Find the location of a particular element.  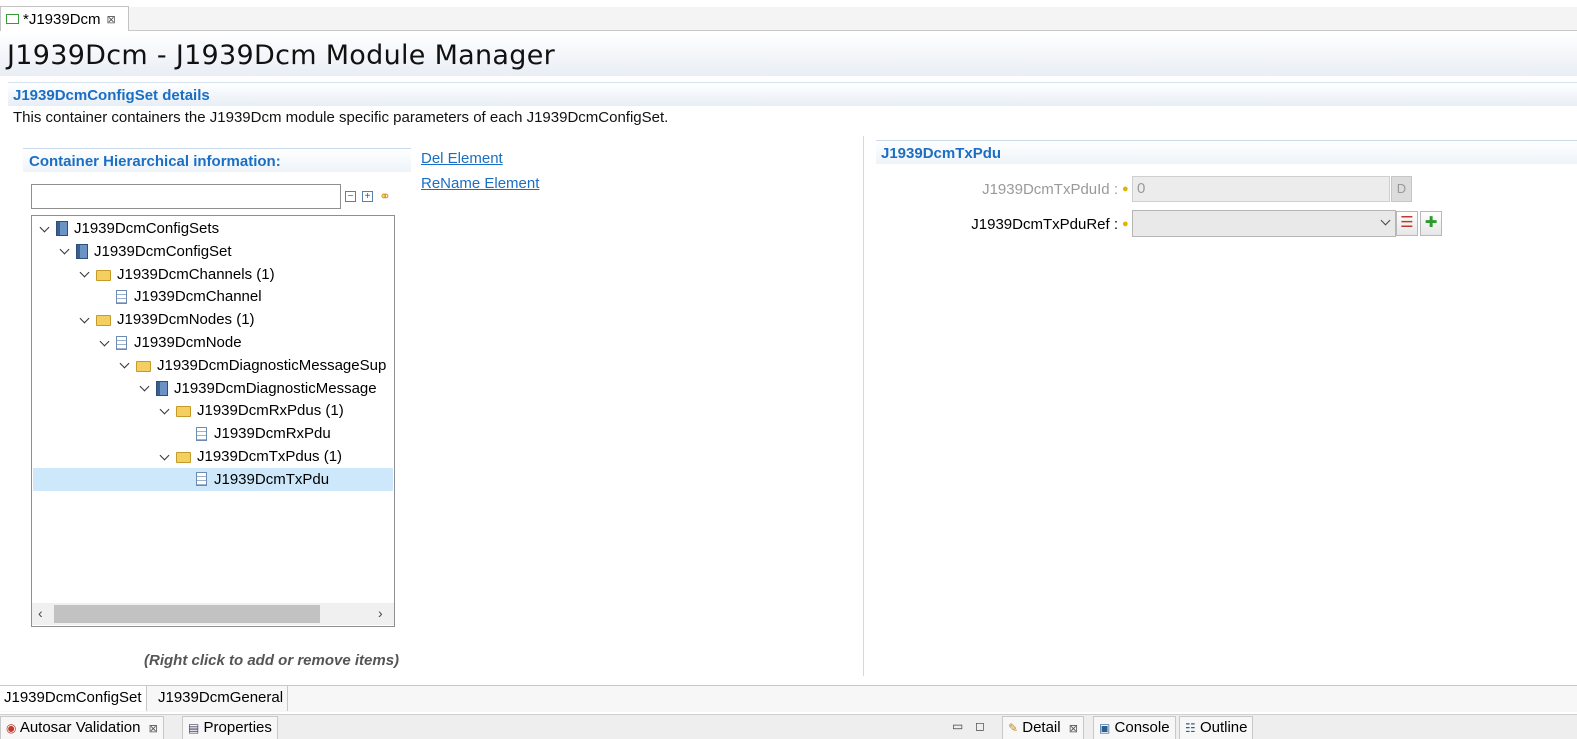

del-element-link: Del Element is located at coordinates (462, 158).